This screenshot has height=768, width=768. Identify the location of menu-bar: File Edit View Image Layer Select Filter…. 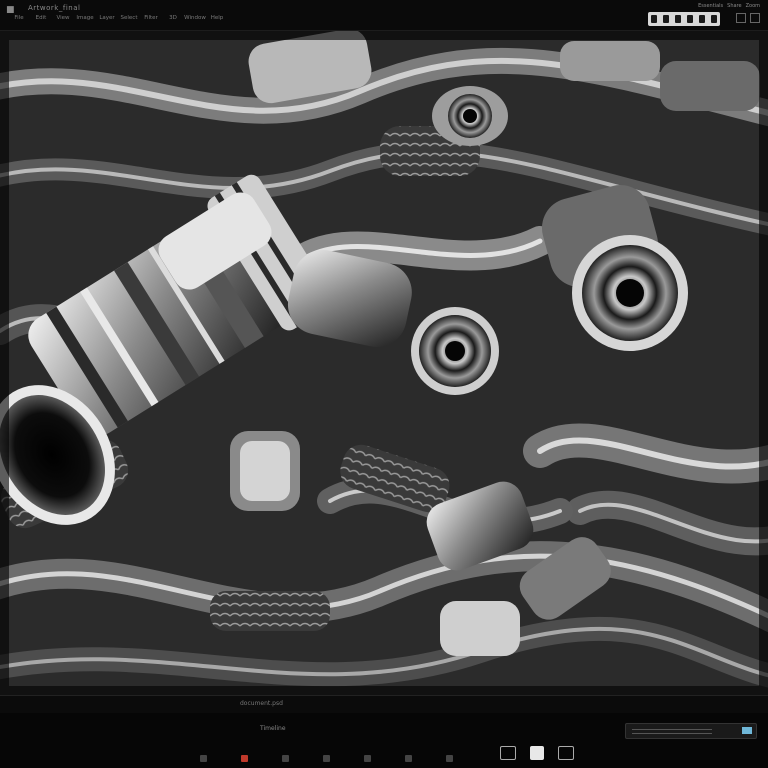
(118, 18).